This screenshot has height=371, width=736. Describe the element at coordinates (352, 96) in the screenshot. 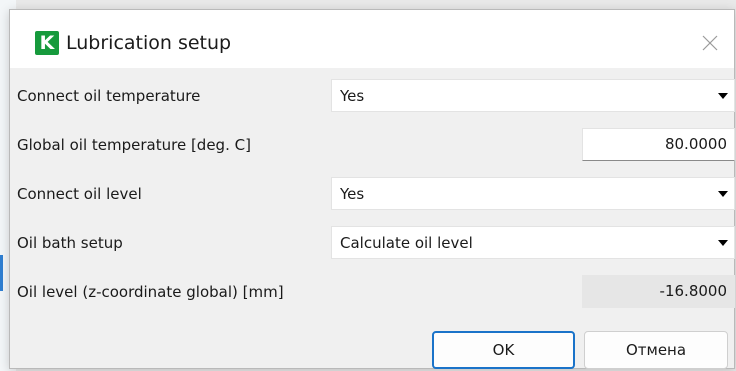

I see `connect-oil-temperature-value: Yes` at that location.